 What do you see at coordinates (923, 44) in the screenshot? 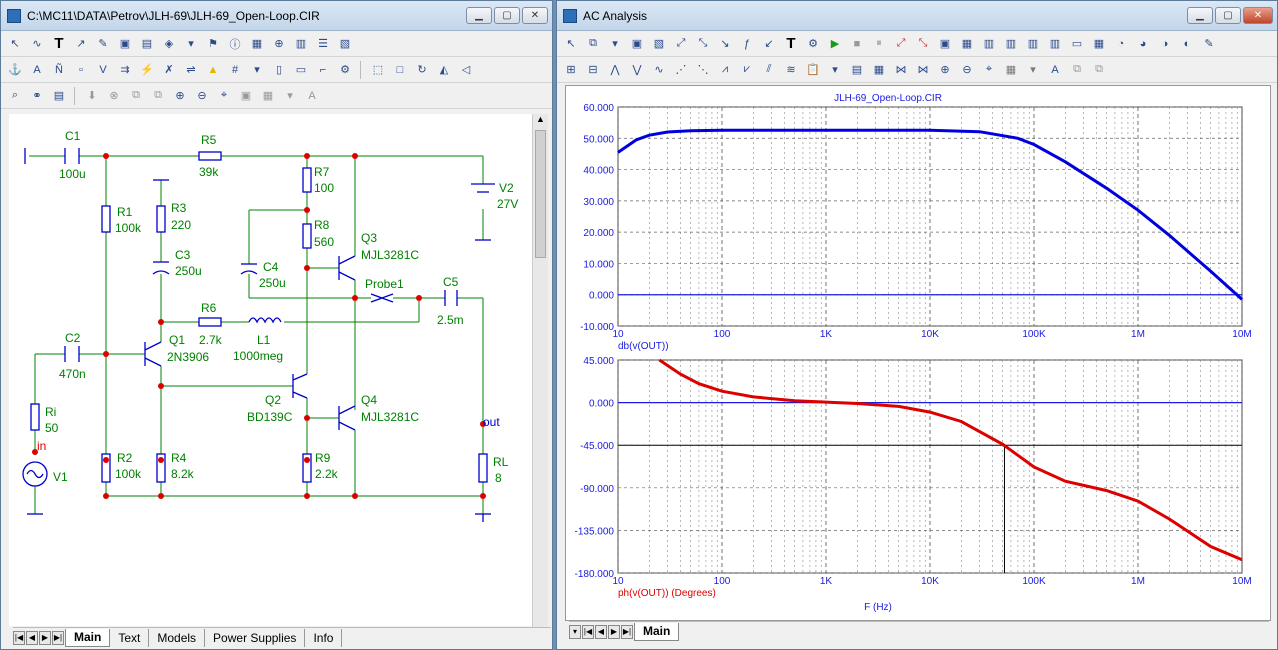
I see `stepping2-icon: ⤡` at bounding box center [923, 44].